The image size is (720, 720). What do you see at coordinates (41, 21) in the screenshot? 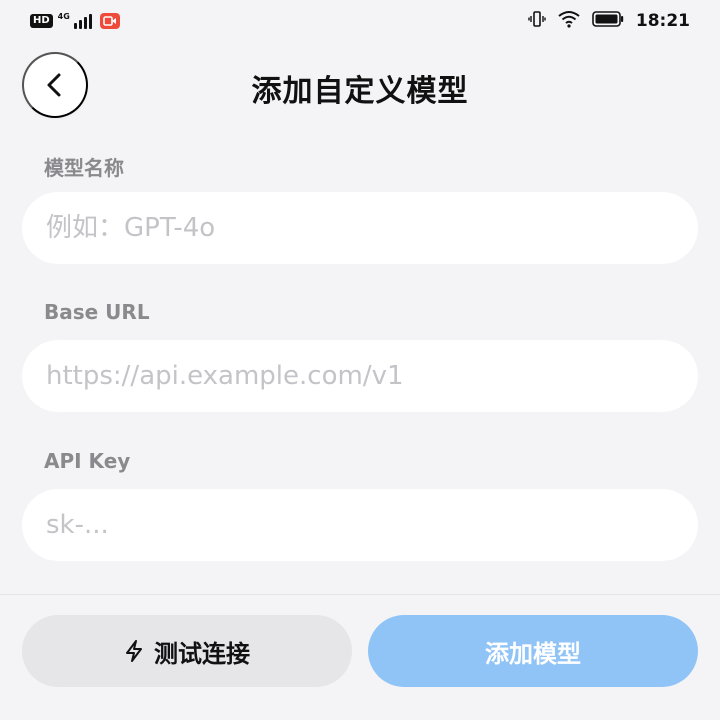
I see `hd-badge: HD` at bounding box center [41, 21].